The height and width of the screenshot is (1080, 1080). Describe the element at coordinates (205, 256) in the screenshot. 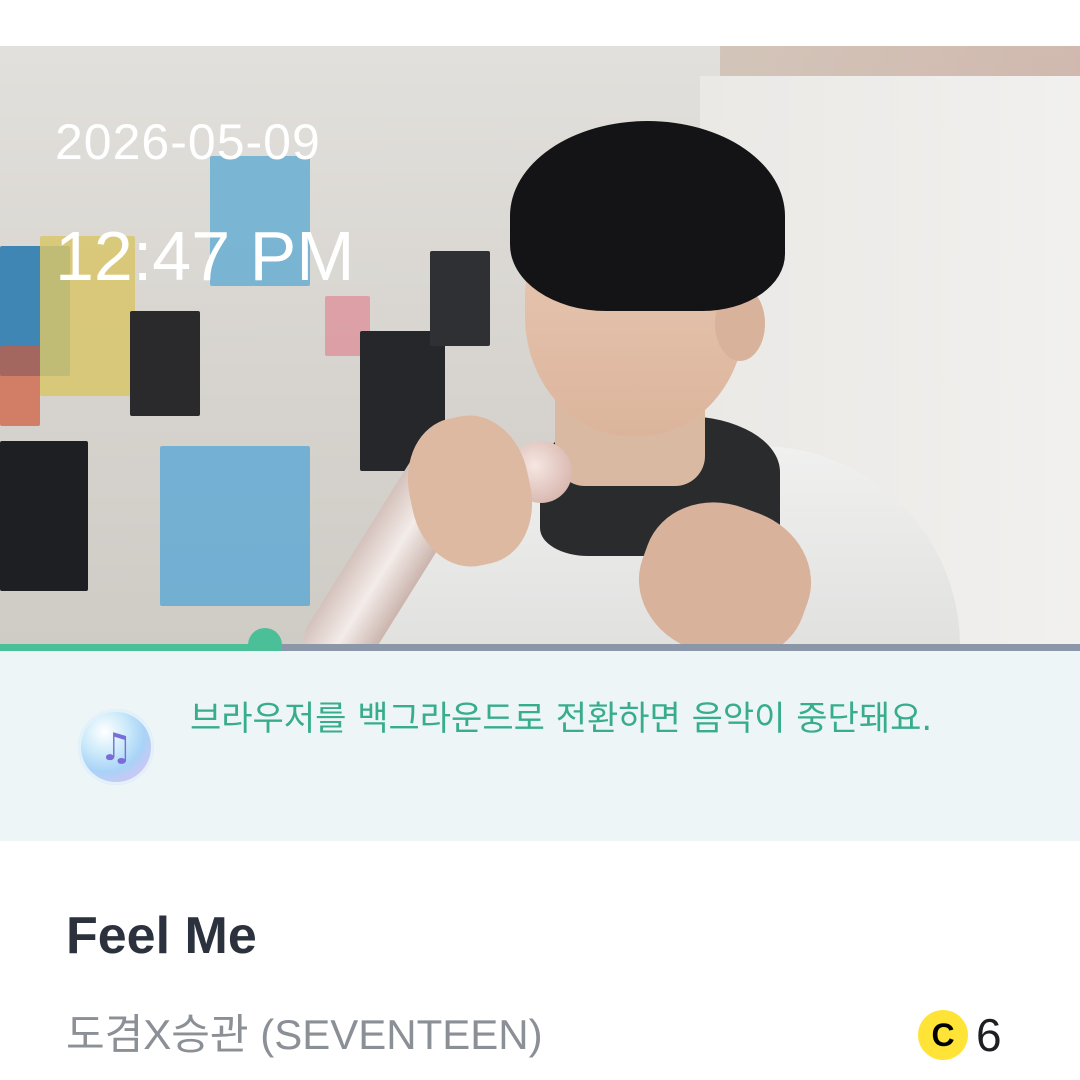

I see `time-label: 12:47 PM` at that location.